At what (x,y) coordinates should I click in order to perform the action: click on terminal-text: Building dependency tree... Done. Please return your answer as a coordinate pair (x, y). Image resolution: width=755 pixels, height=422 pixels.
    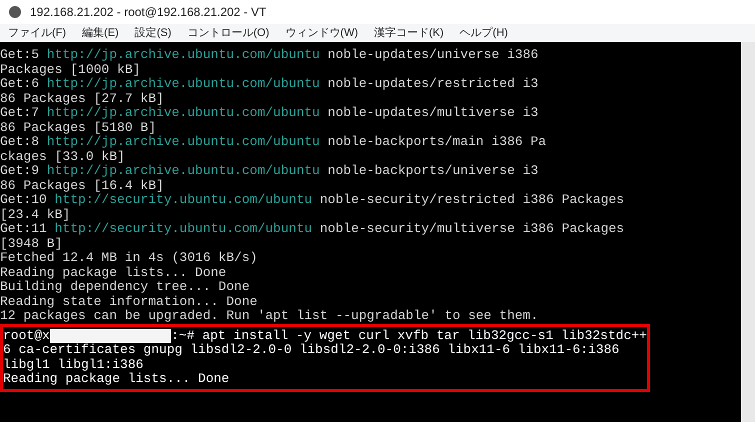
    Looking at the image, I should click on (125, 287).